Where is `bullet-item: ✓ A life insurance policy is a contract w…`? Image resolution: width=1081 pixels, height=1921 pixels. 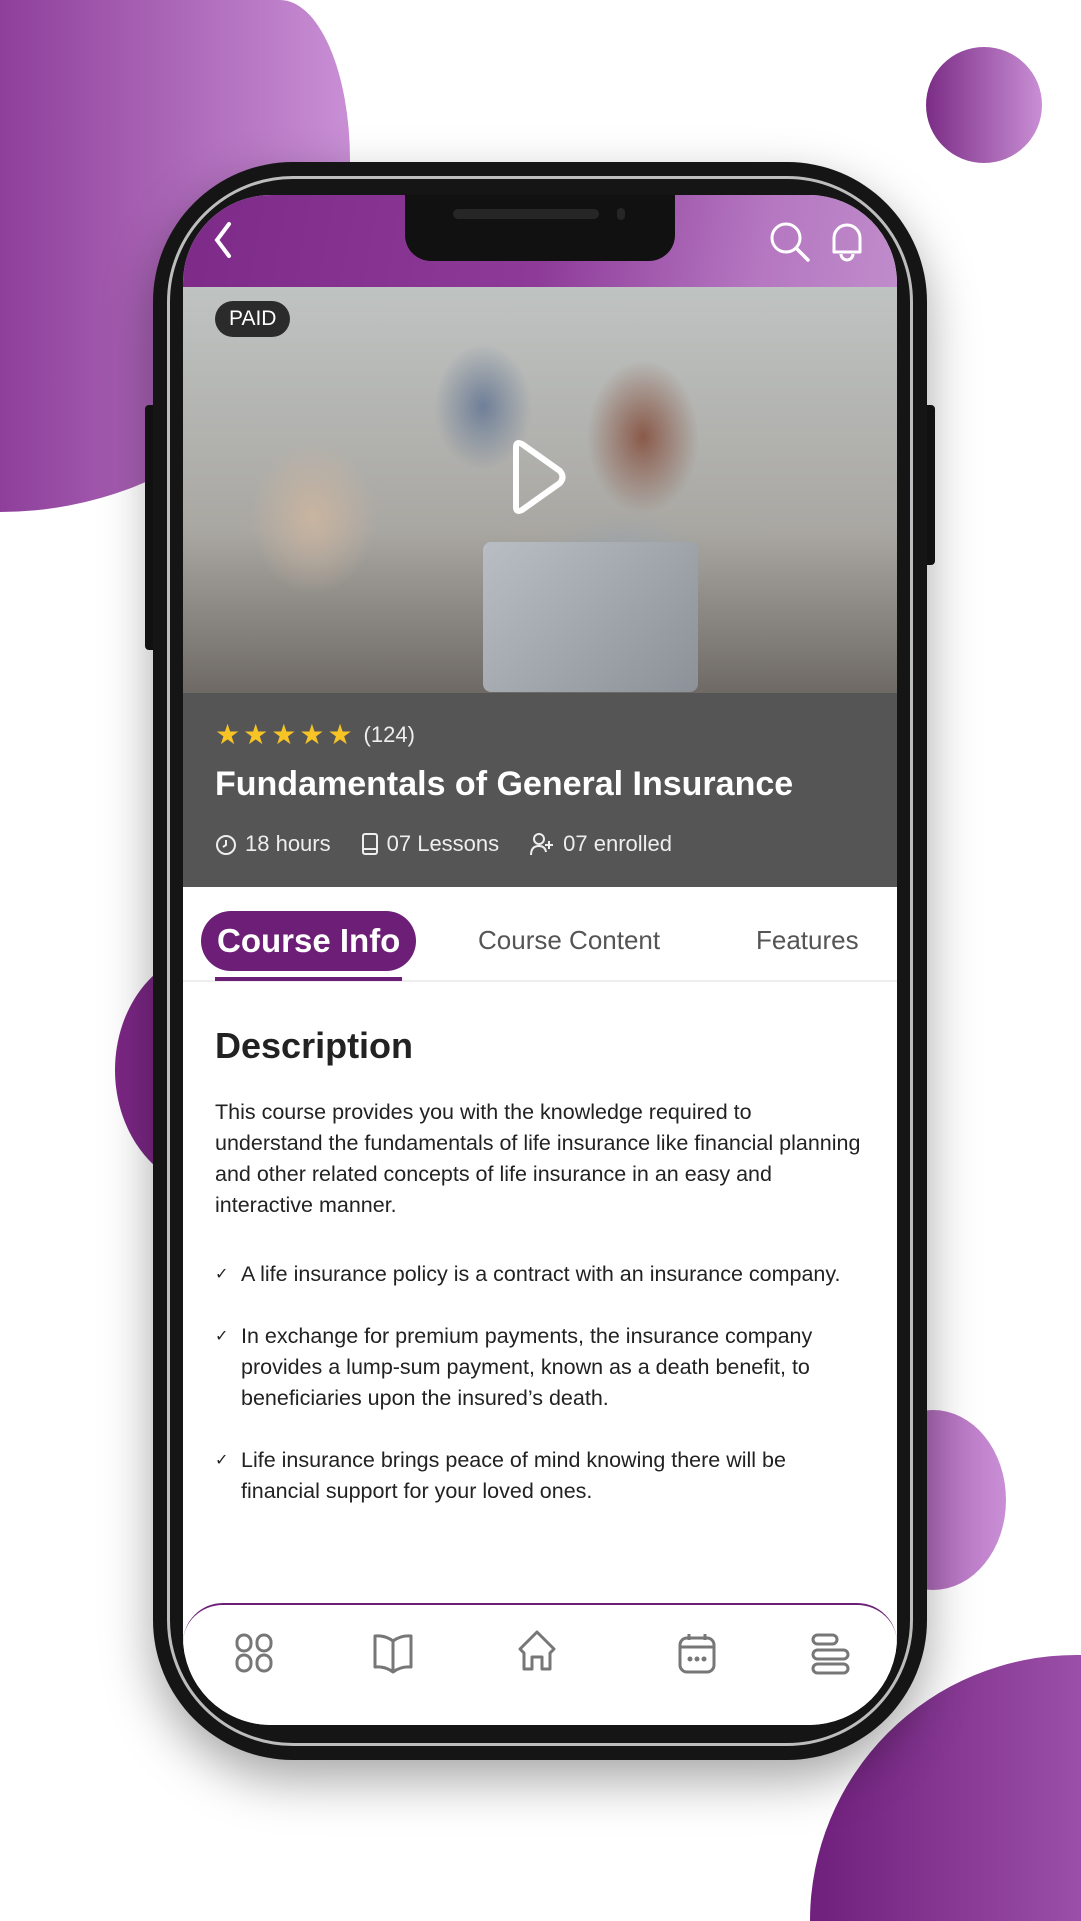
bullet-item: ✓ A life insurance policy is a contract w… is located at coordinates (540, 1274).